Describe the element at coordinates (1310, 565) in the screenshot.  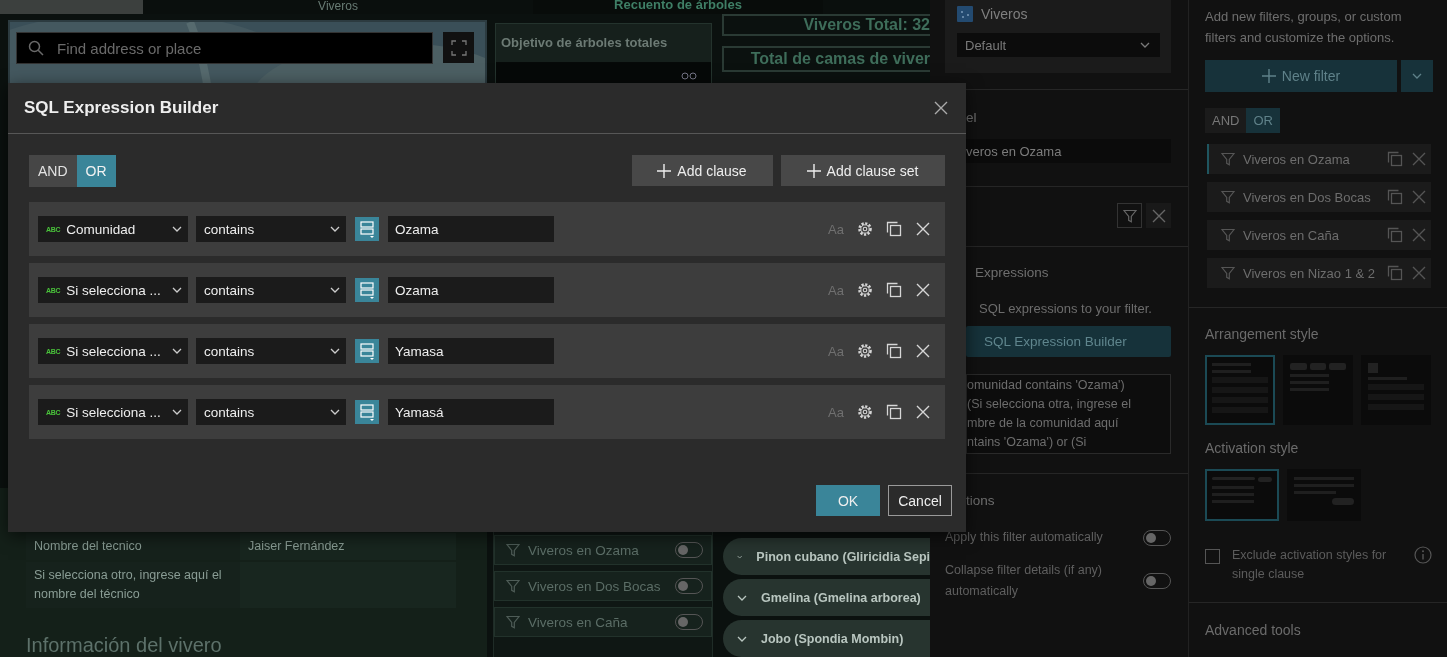
I see `checkbox-label: Exclude activation styles for single clause` at that location.